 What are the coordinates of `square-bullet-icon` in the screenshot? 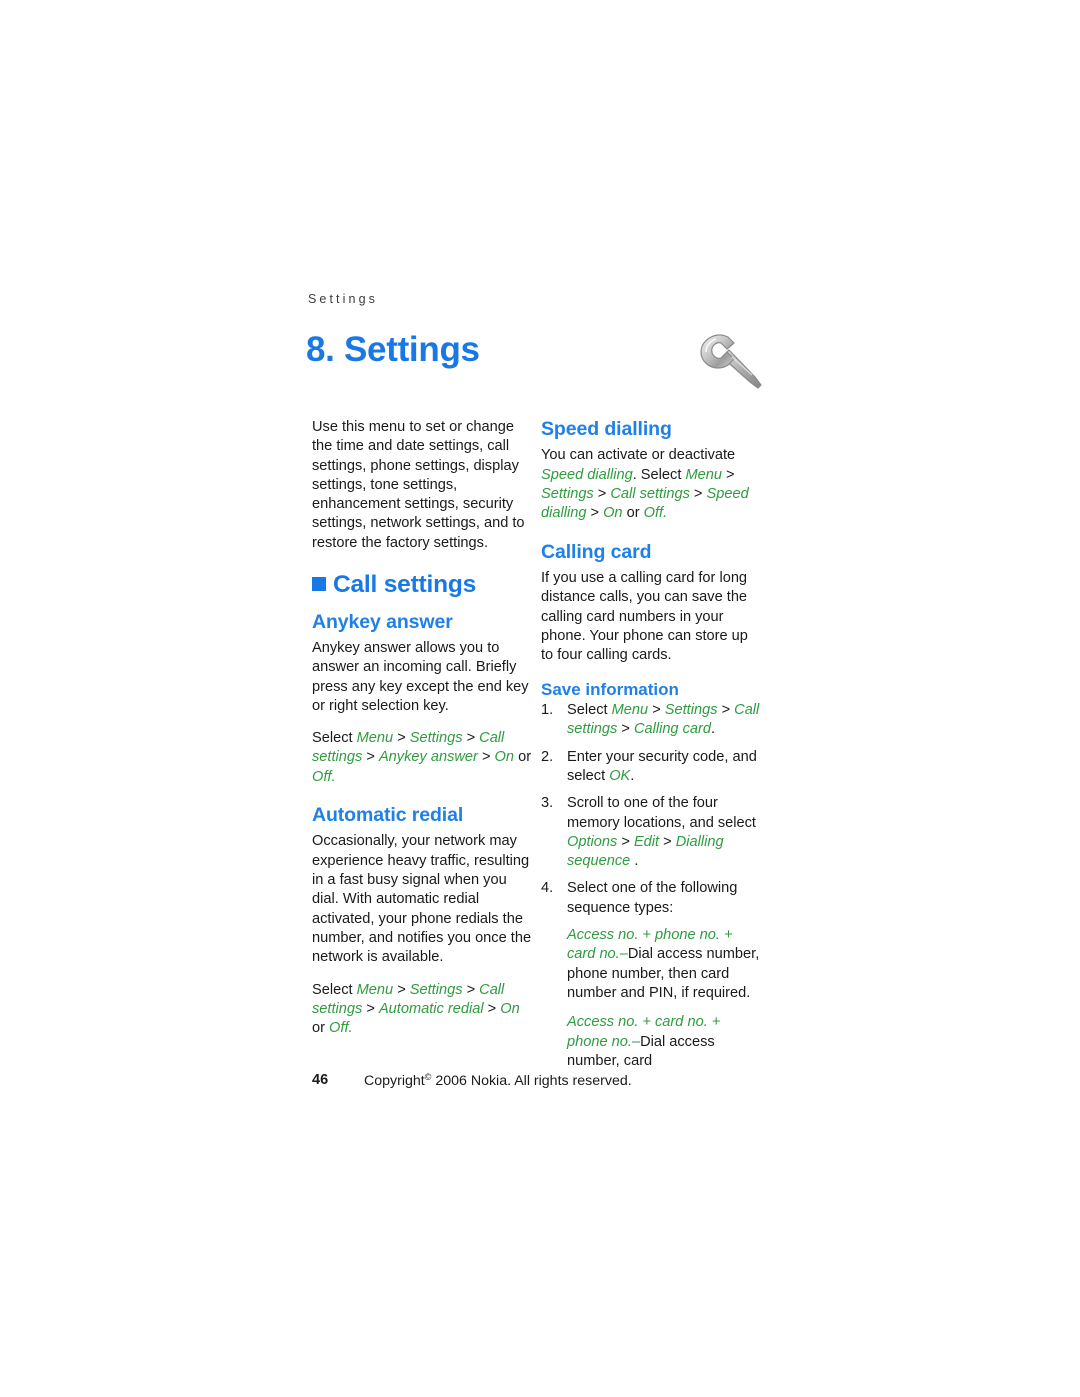 It's located at (319, 584).